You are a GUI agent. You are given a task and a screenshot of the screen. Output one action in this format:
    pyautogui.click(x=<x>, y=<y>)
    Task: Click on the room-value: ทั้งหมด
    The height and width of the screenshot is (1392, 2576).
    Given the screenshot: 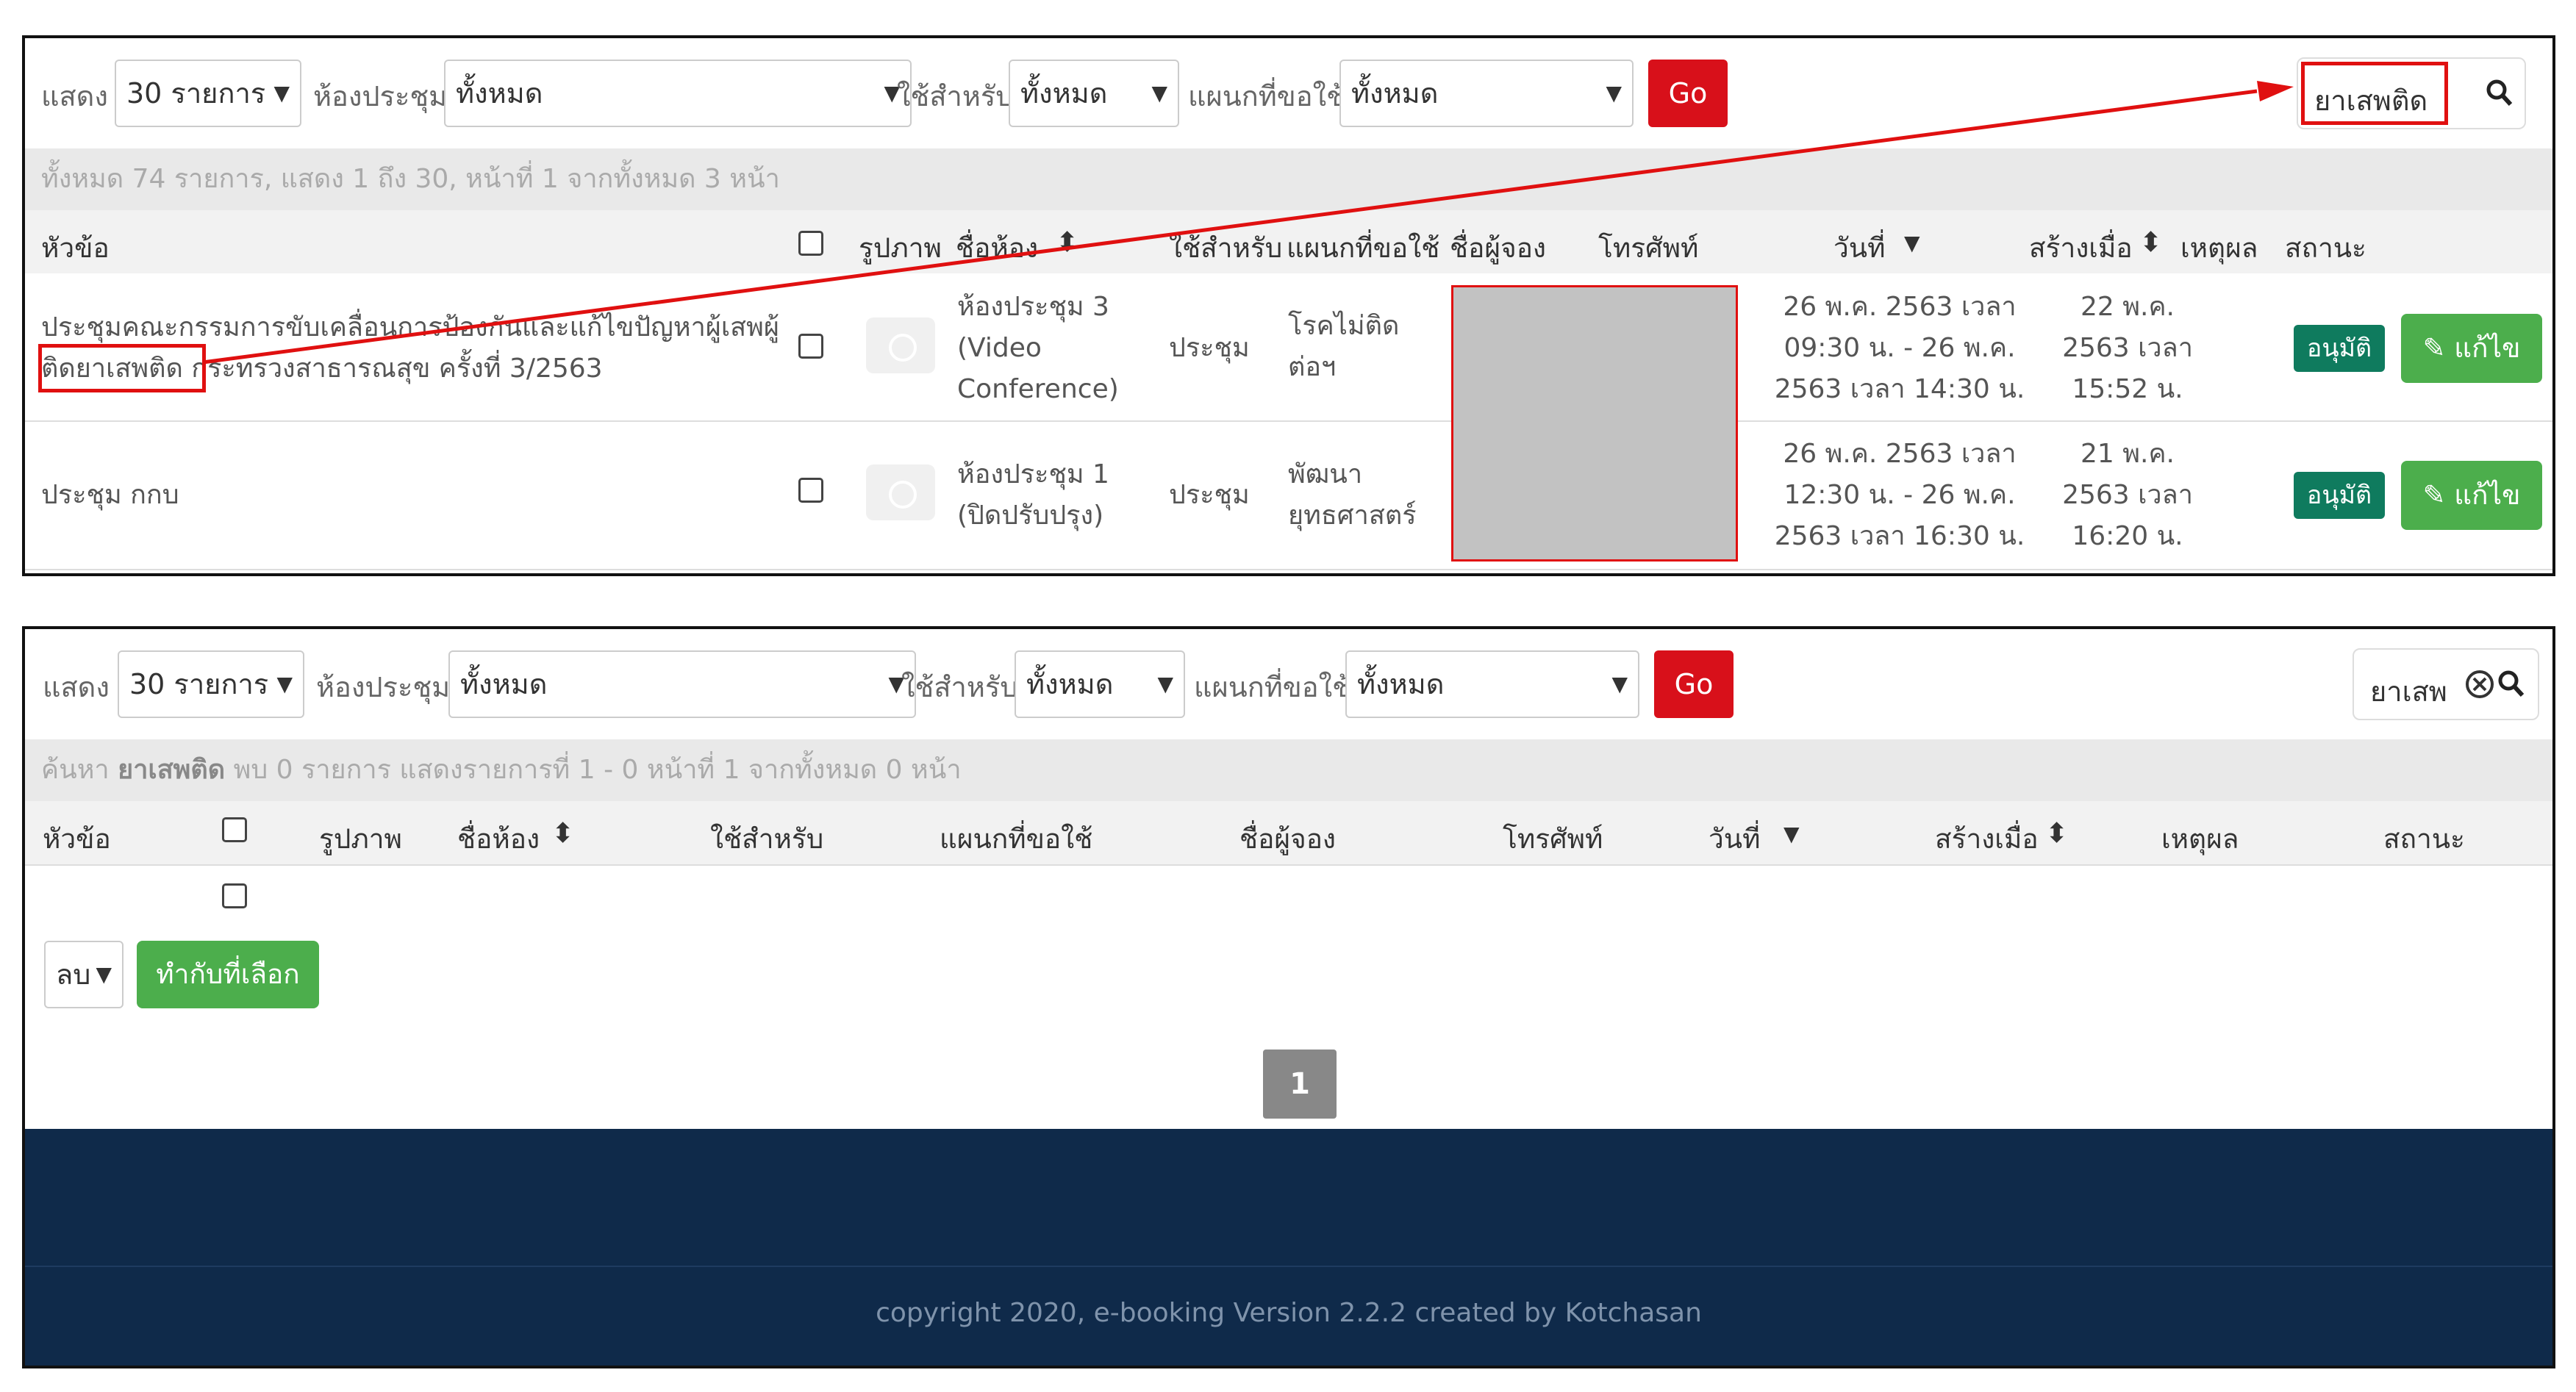 What is the action you would take?
    pyautogui.click(x=504, y=684)
    